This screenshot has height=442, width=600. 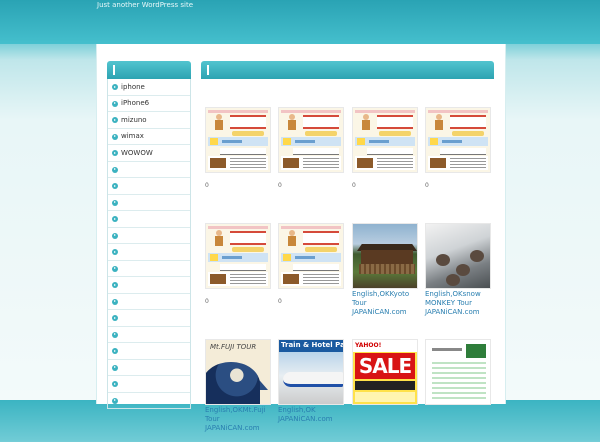 What do you see at coordinates (133, 86) in the screenshot?
I see `sidebar-item-label: iphone` at bounding box center [133, 86].